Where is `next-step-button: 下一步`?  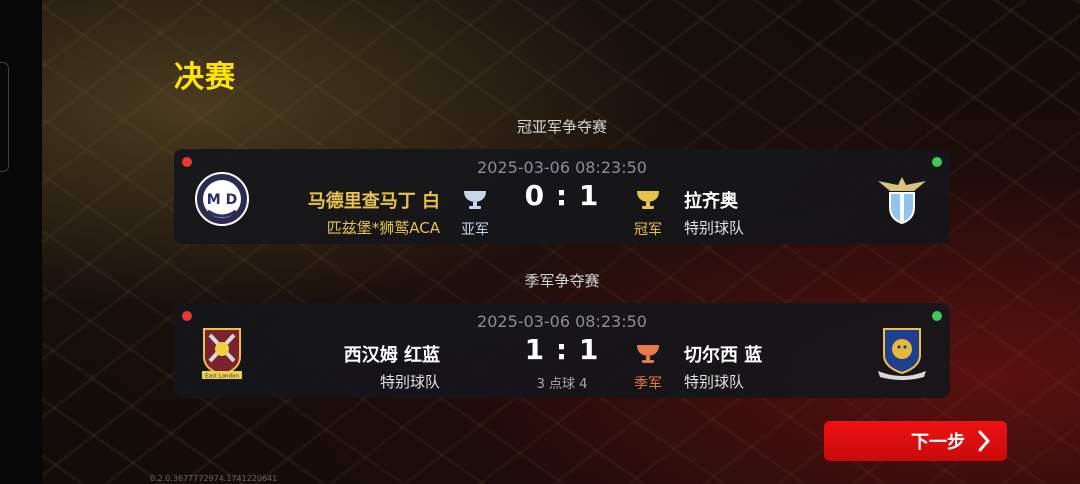 next-step-button: 下一步 is located at coordinates (915, 441).